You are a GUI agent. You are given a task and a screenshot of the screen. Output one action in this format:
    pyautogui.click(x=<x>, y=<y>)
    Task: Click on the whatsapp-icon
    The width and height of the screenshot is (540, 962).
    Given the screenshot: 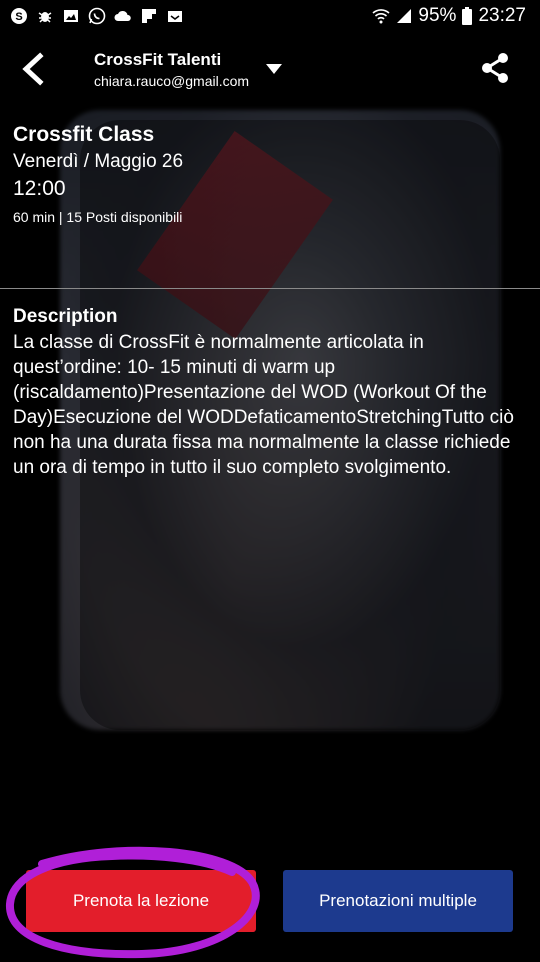 What is the action you would take?
    pyautogui.click(x=97, y=16)
    